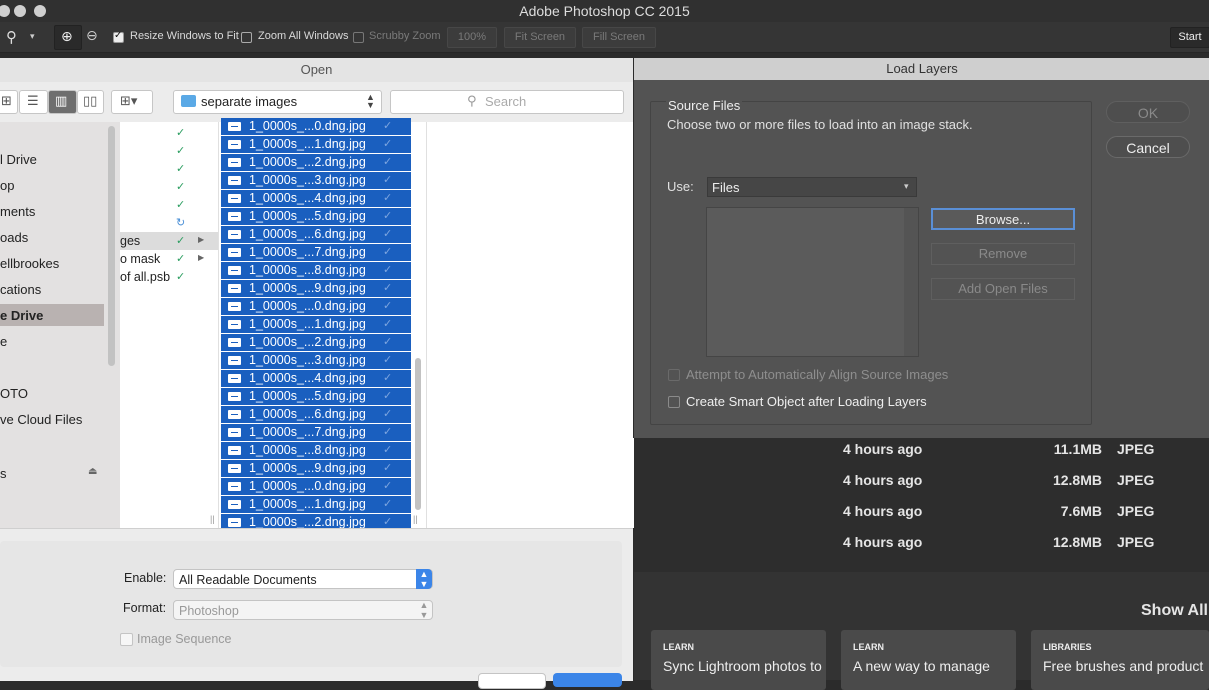  What do you see at coordinates (472, 37) in the screenshot?
I see `zoom-value-field: 100%` at bounding box center [472, 37].